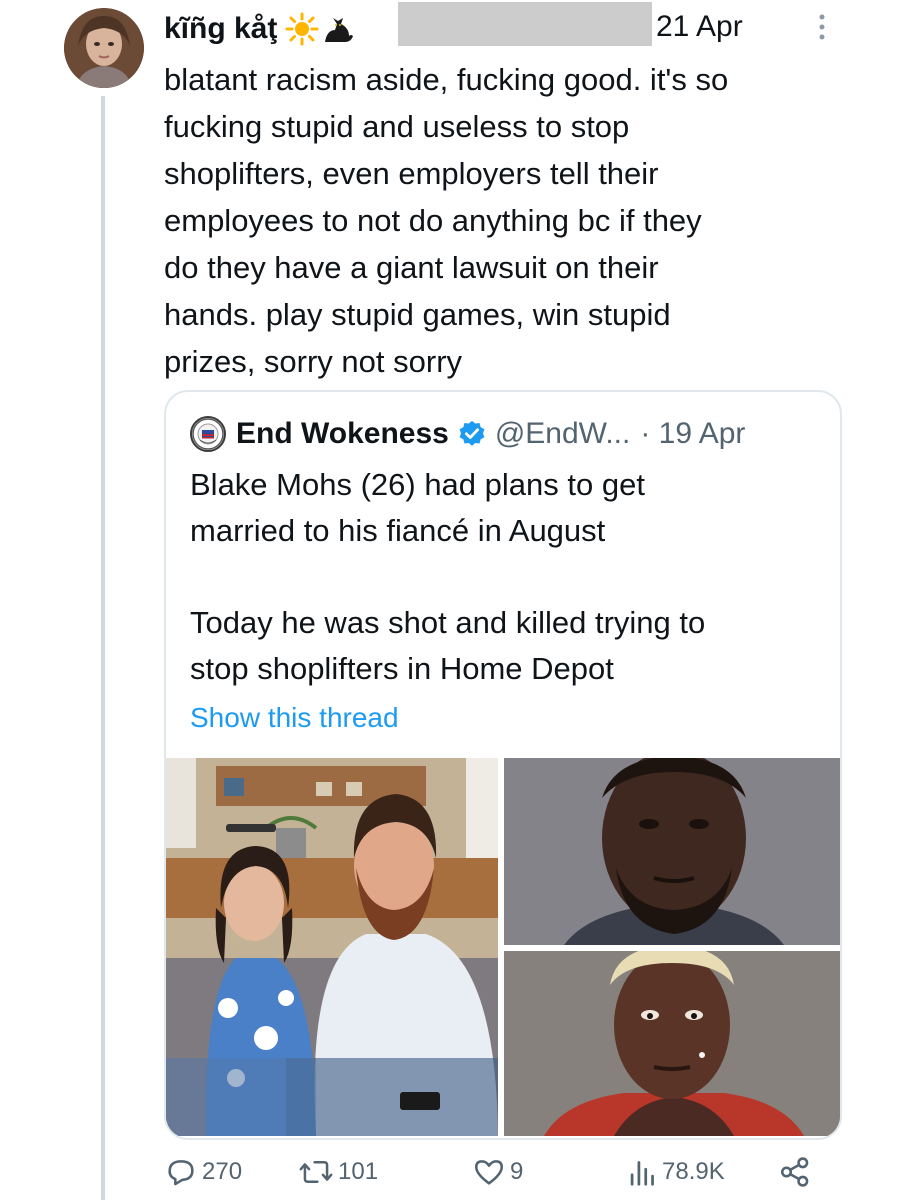  I want to click on thread-connector-line, so click(103, 648).